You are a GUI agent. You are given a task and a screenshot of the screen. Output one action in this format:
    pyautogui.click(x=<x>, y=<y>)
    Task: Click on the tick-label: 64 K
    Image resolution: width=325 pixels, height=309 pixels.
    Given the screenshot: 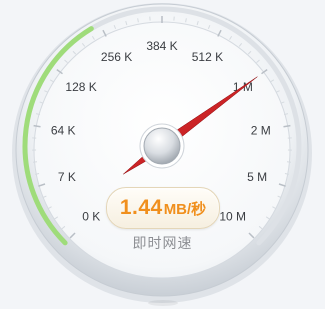 What is the action you would take?
    pyautogui.click(x=63, y=130)
    